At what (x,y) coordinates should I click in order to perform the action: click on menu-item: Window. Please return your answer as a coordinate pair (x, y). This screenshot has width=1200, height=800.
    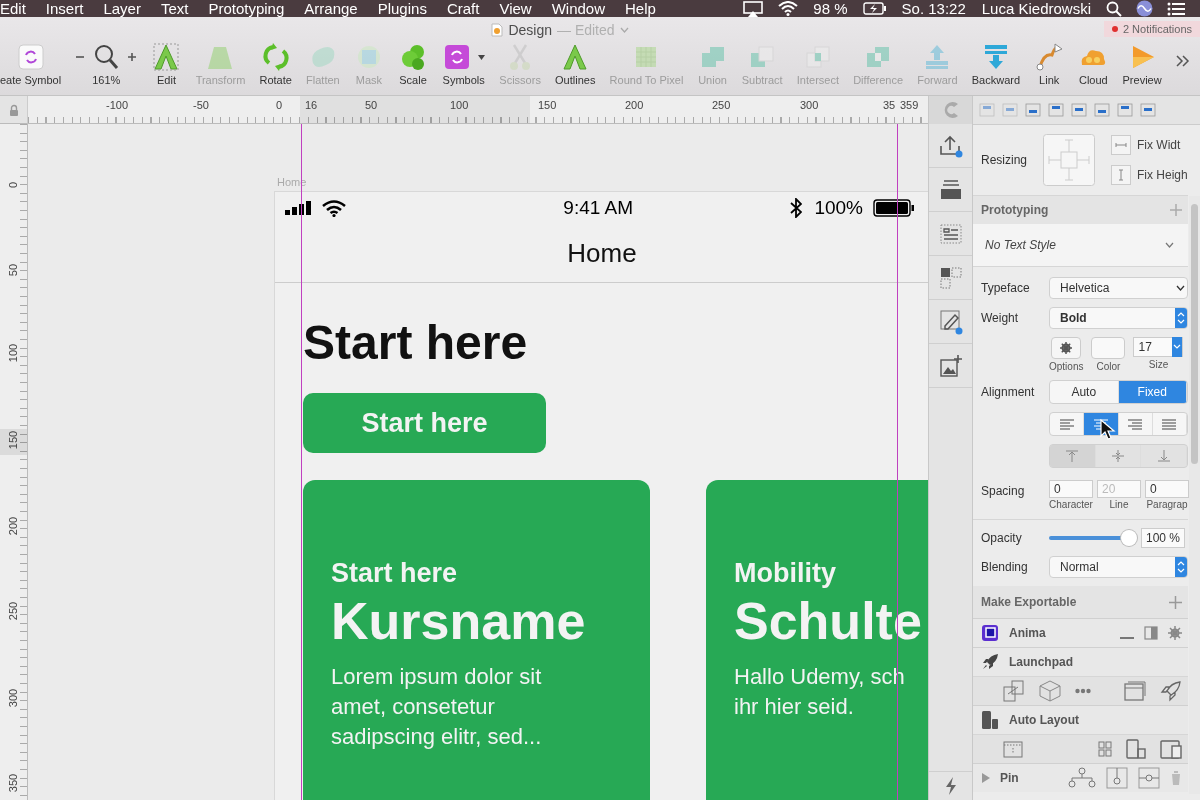
    Looking at the image, I should click on (576, 8).